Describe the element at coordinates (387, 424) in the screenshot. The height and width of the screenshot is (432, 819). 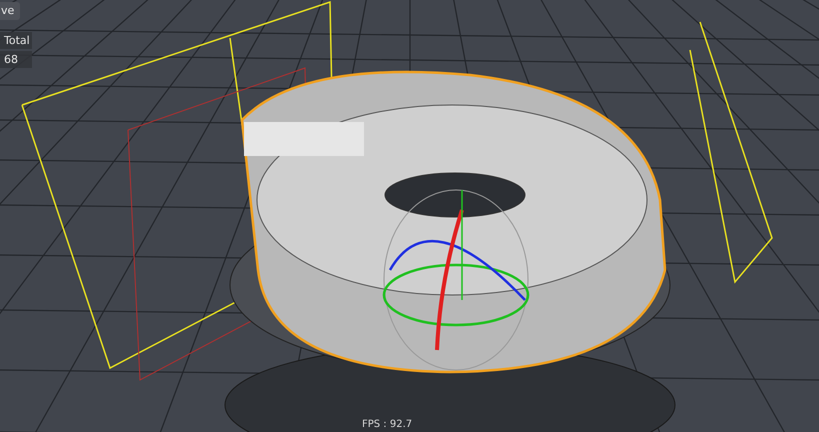
I see `fps-counter: FPS : 92.7` at that location.